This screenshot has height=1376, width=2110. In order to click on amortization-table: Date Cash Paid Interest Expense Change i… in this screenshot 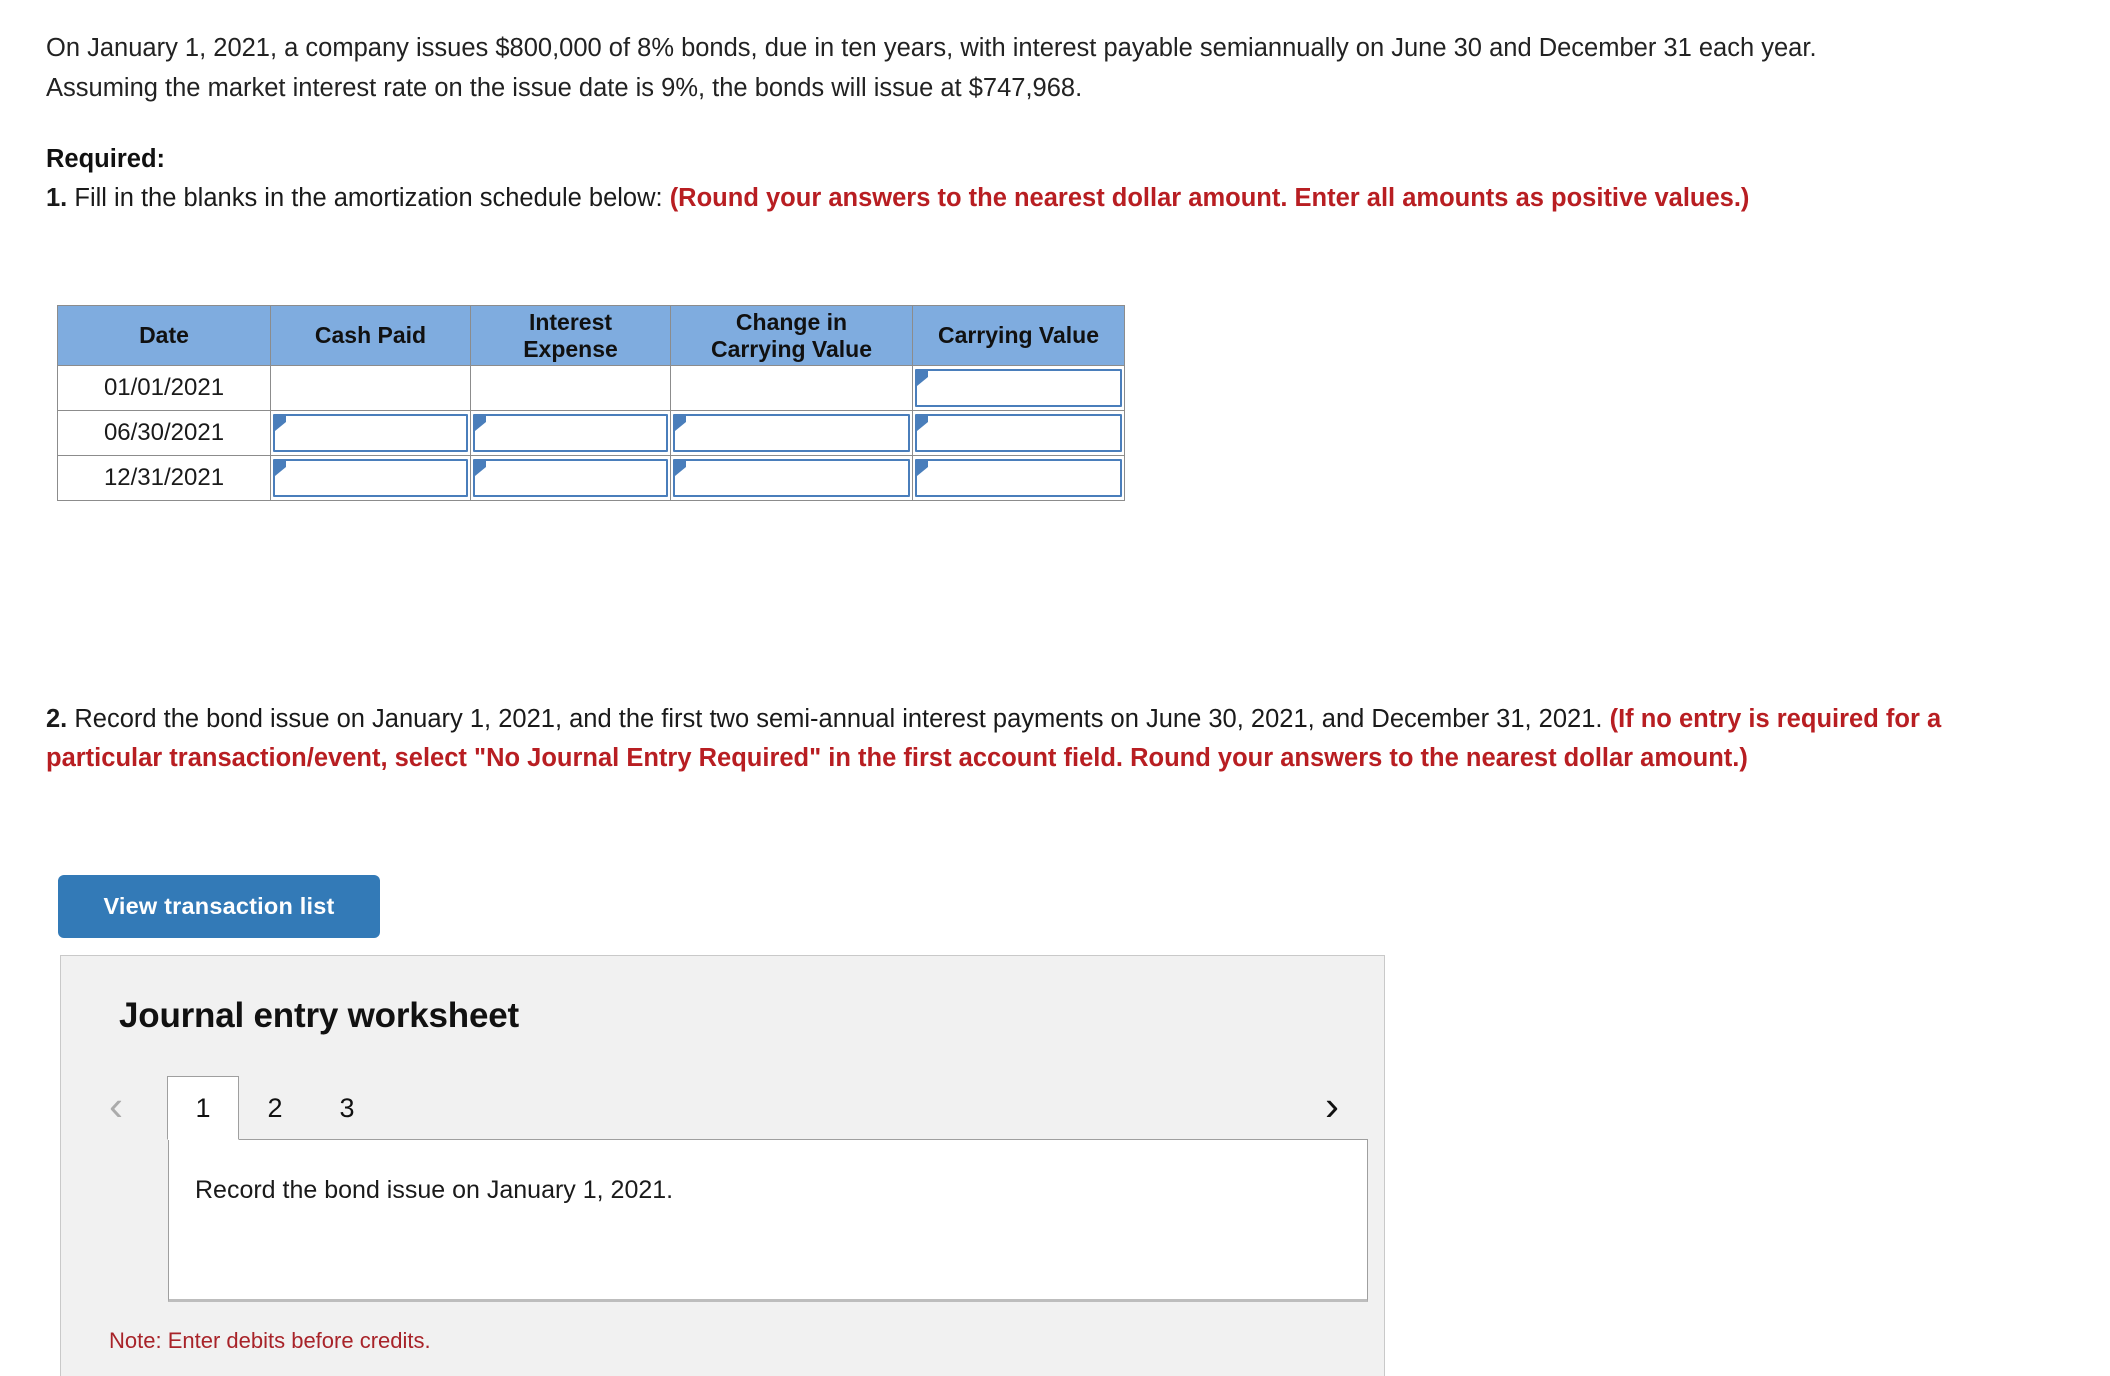, I will do `click(591, 403)`.